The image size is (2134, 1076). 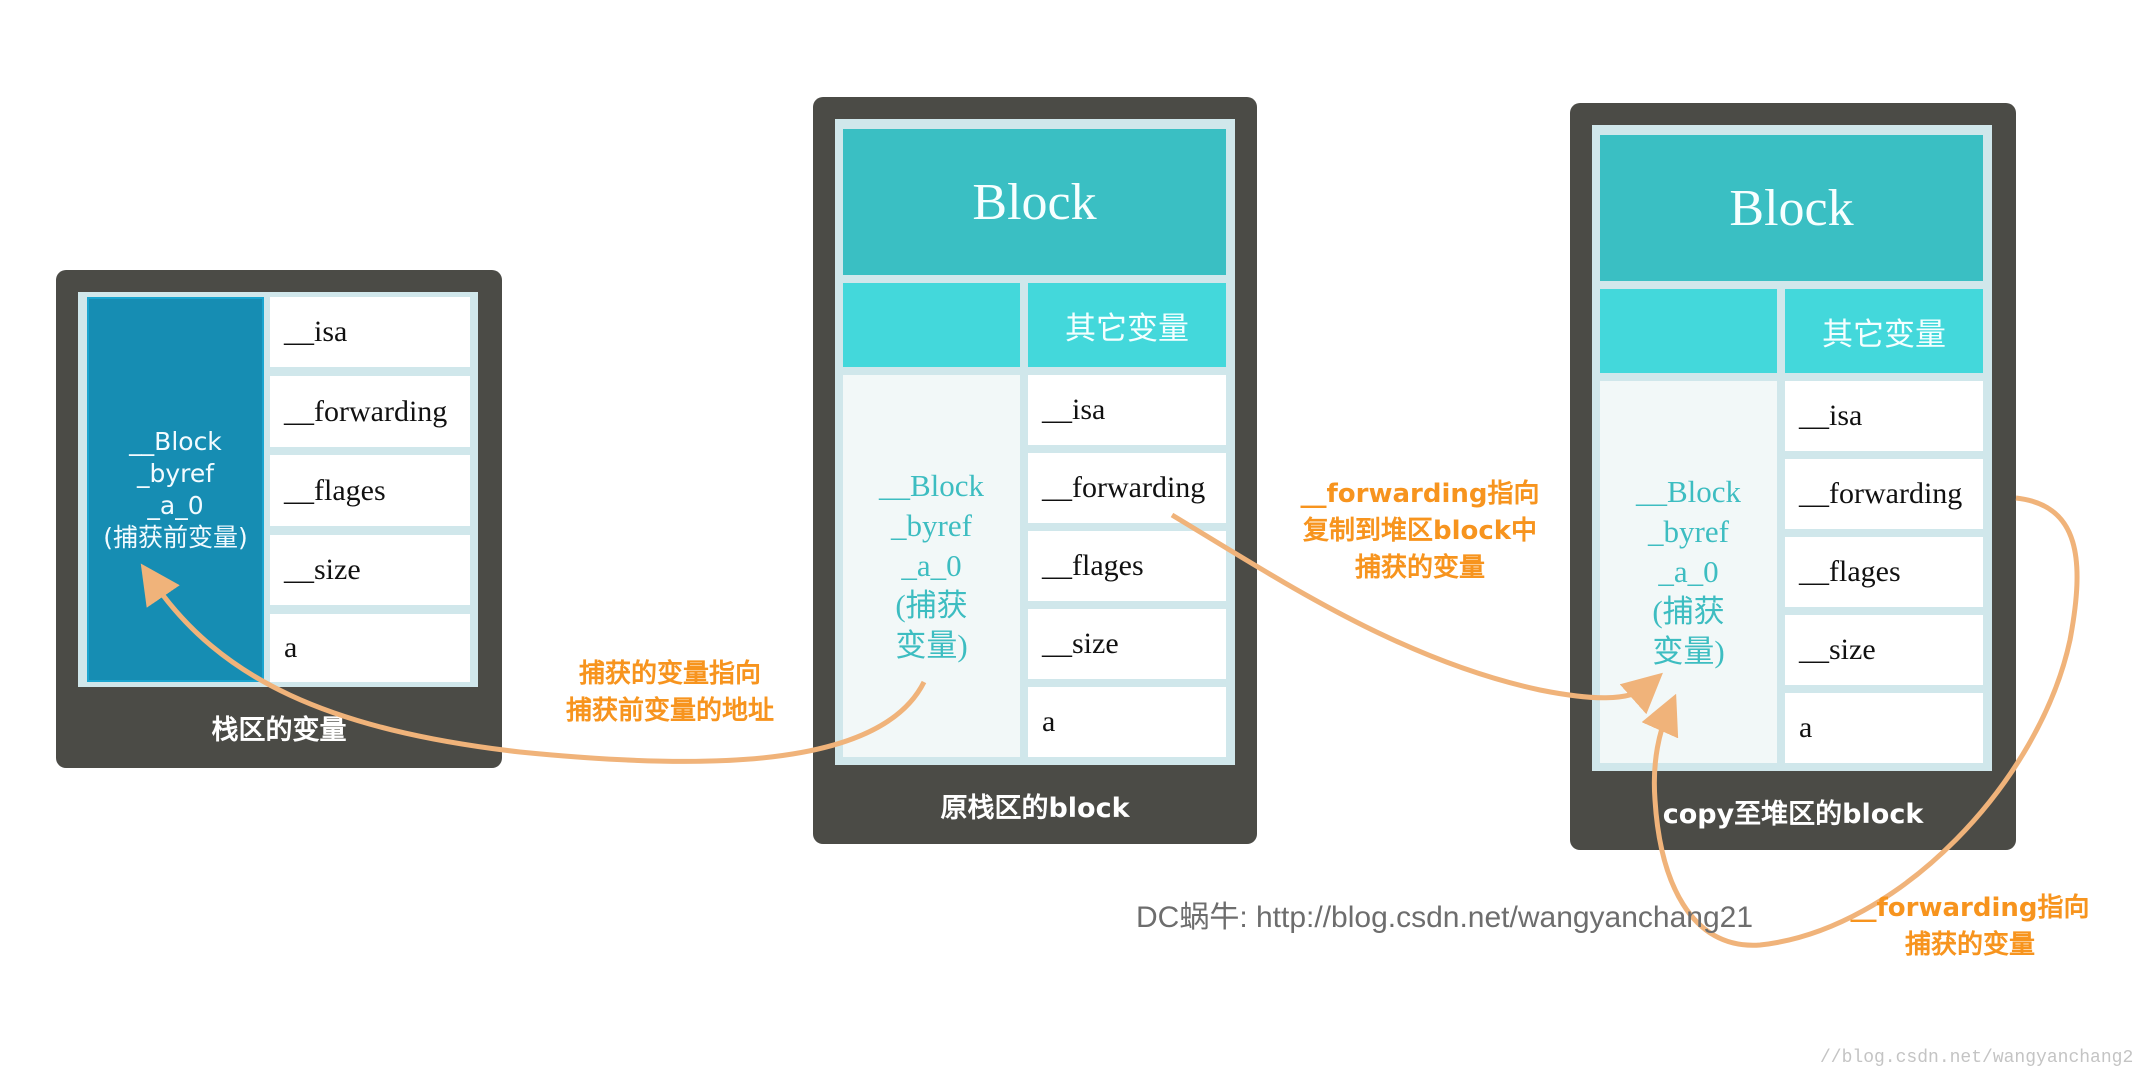 What do you see at coordinates (931, 325) in the screenshot?
I see `stack-block-byref-header` at bounding box center [931, 325].